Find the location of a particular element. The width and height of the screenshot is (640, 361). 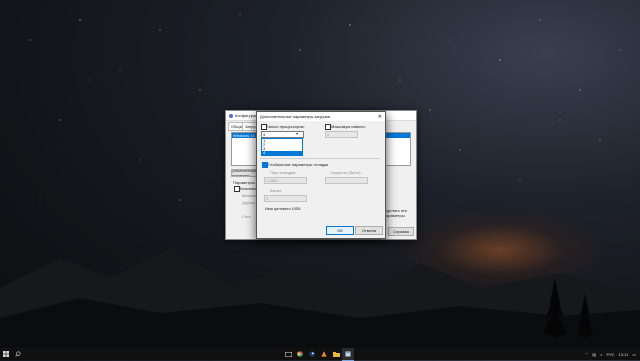

max-memory-label: Максимум памяти: is located at coordinates (348, 126).